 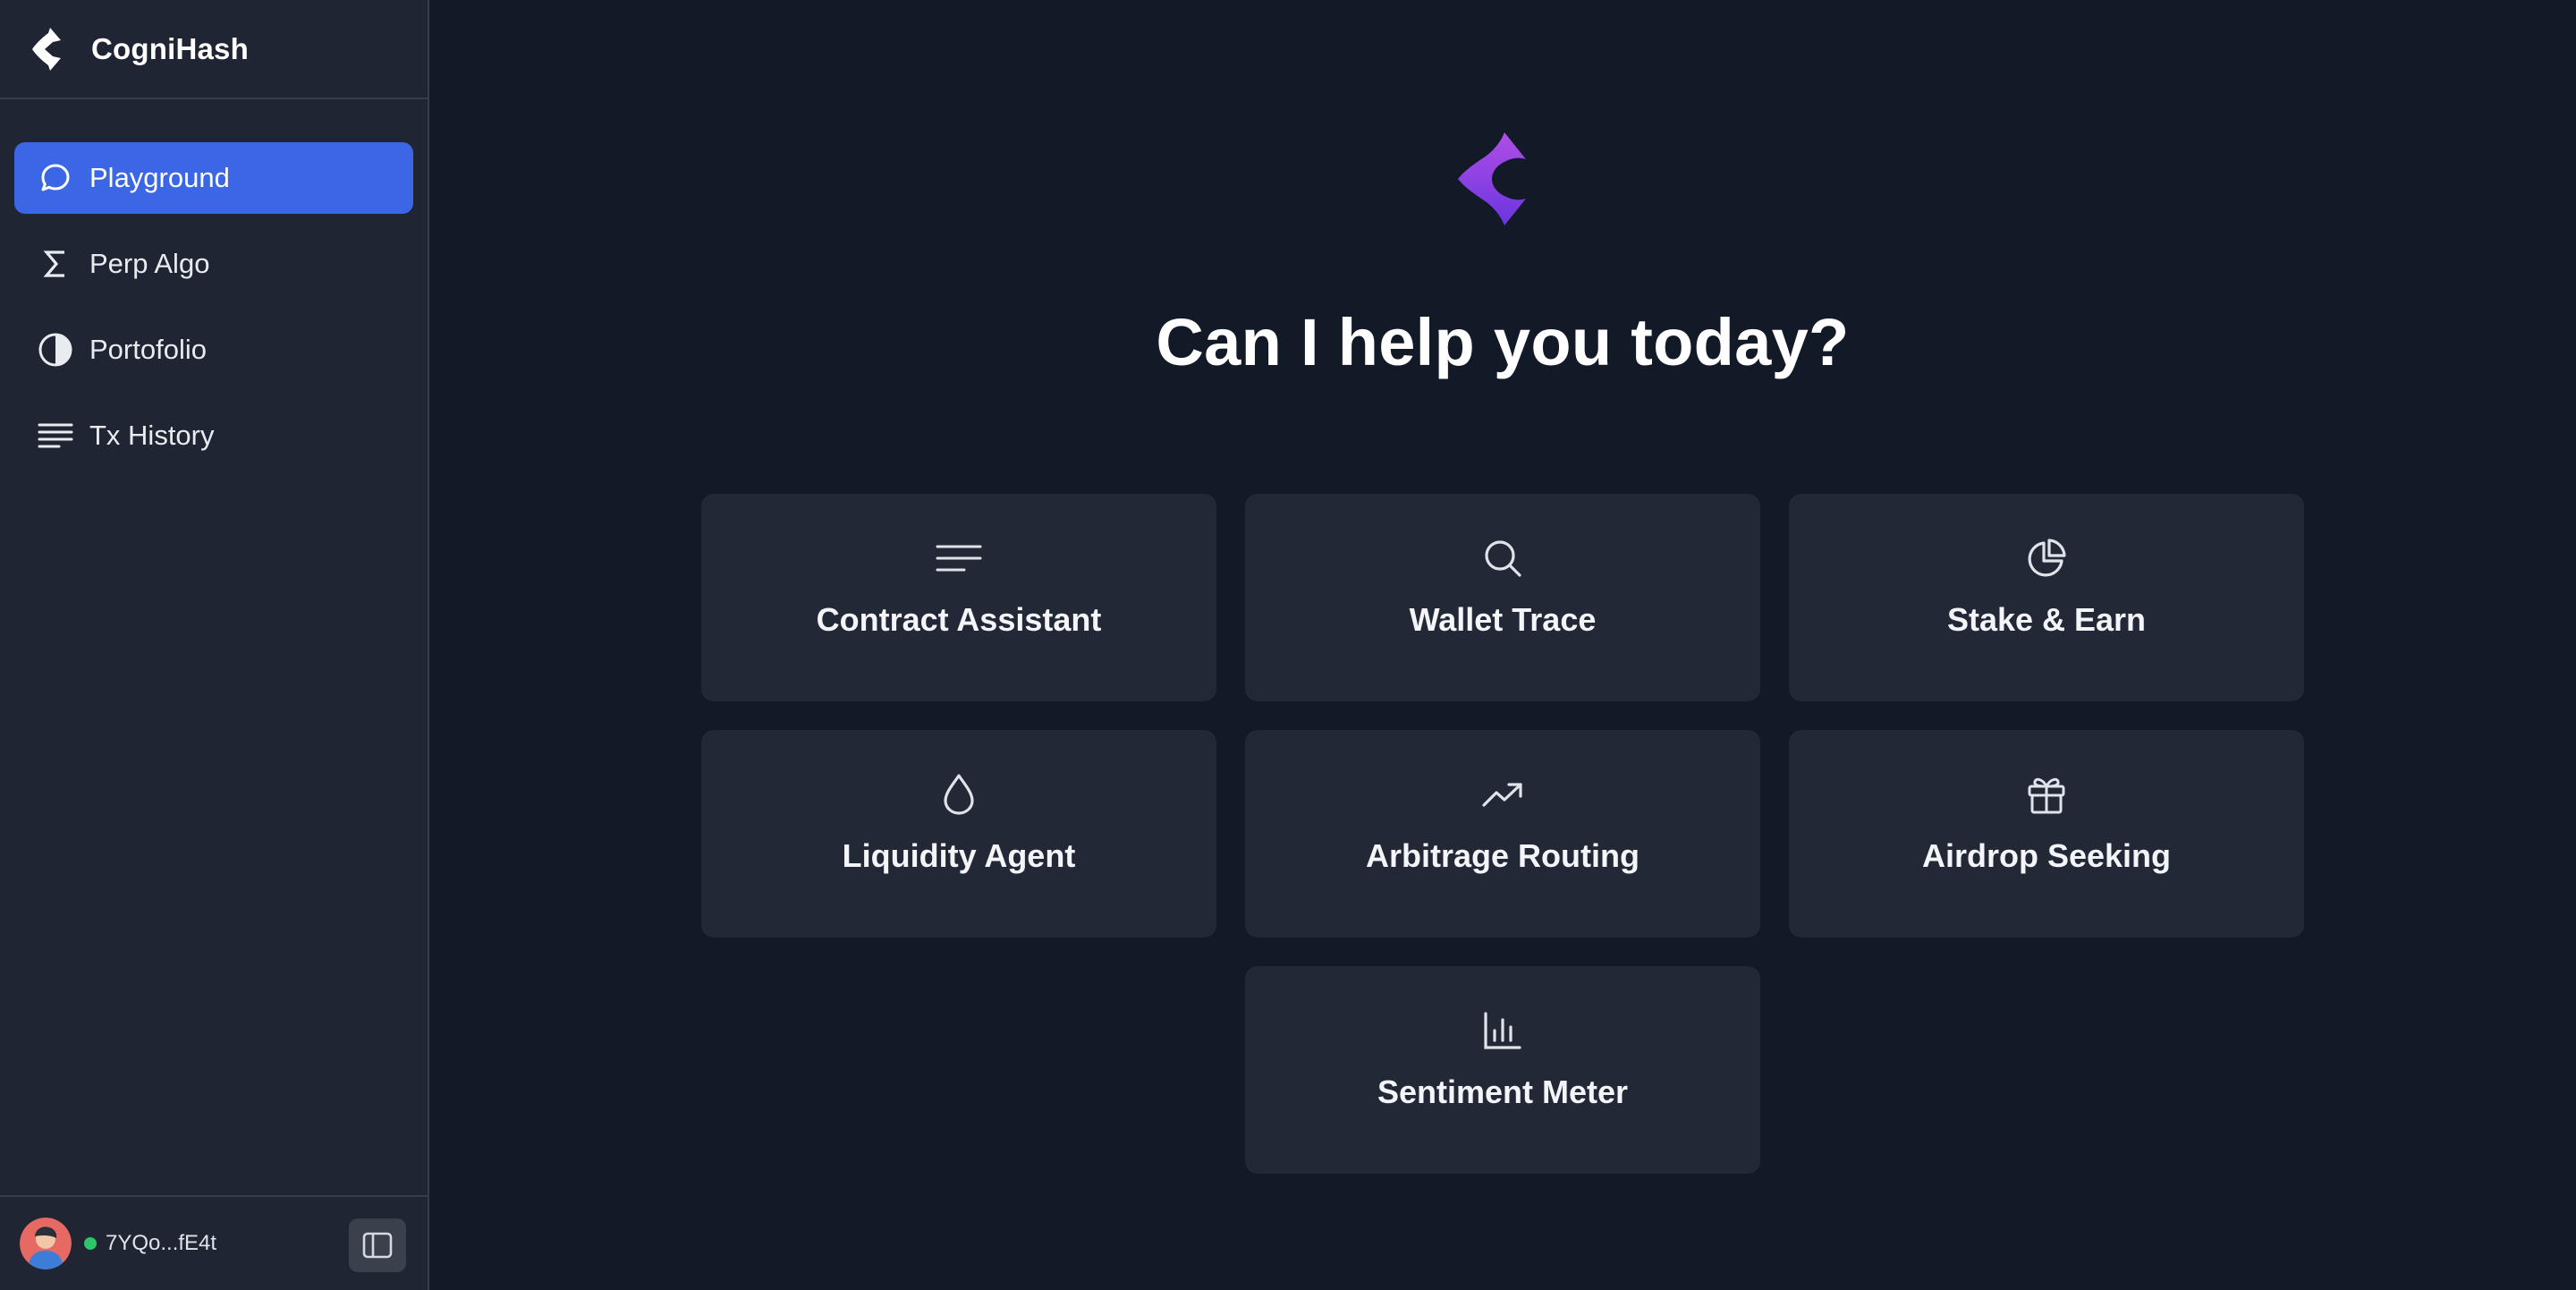 What do you see at coordinates (55, 264) in the screenshot?
I see `sigma-icon` at bounding box center [55, 264].